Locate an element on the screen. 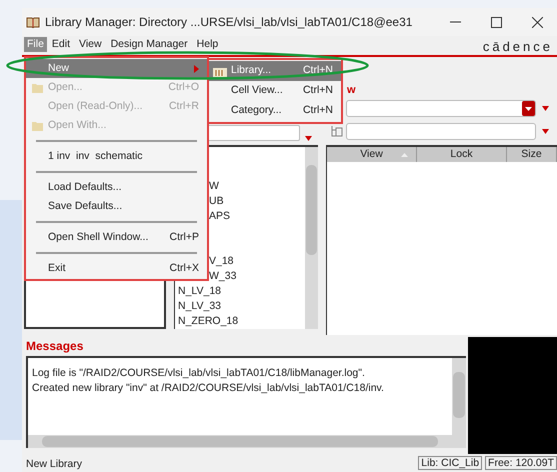  messages-label: Messages is located at coordinates (55, 346).